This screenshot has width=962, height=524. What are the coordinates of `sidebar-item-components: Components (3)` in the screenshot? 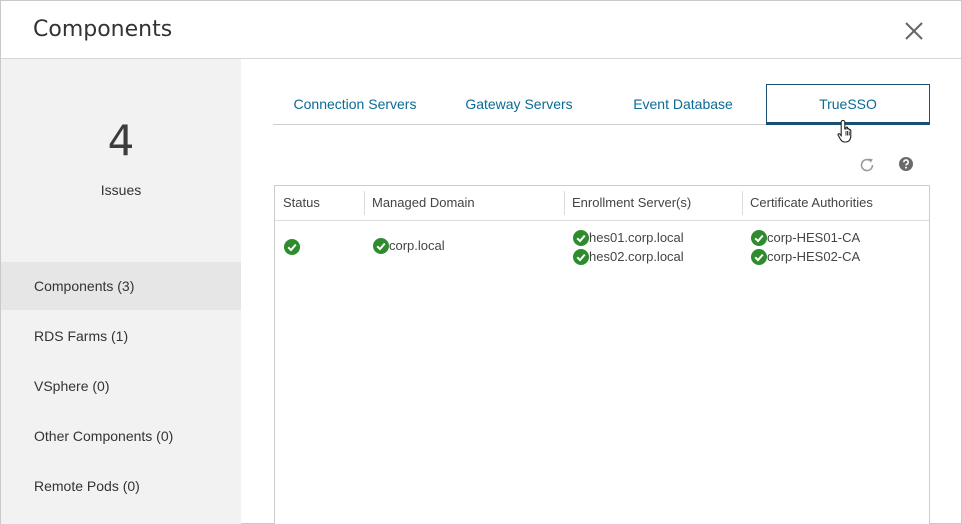 It's located at (121, 286).